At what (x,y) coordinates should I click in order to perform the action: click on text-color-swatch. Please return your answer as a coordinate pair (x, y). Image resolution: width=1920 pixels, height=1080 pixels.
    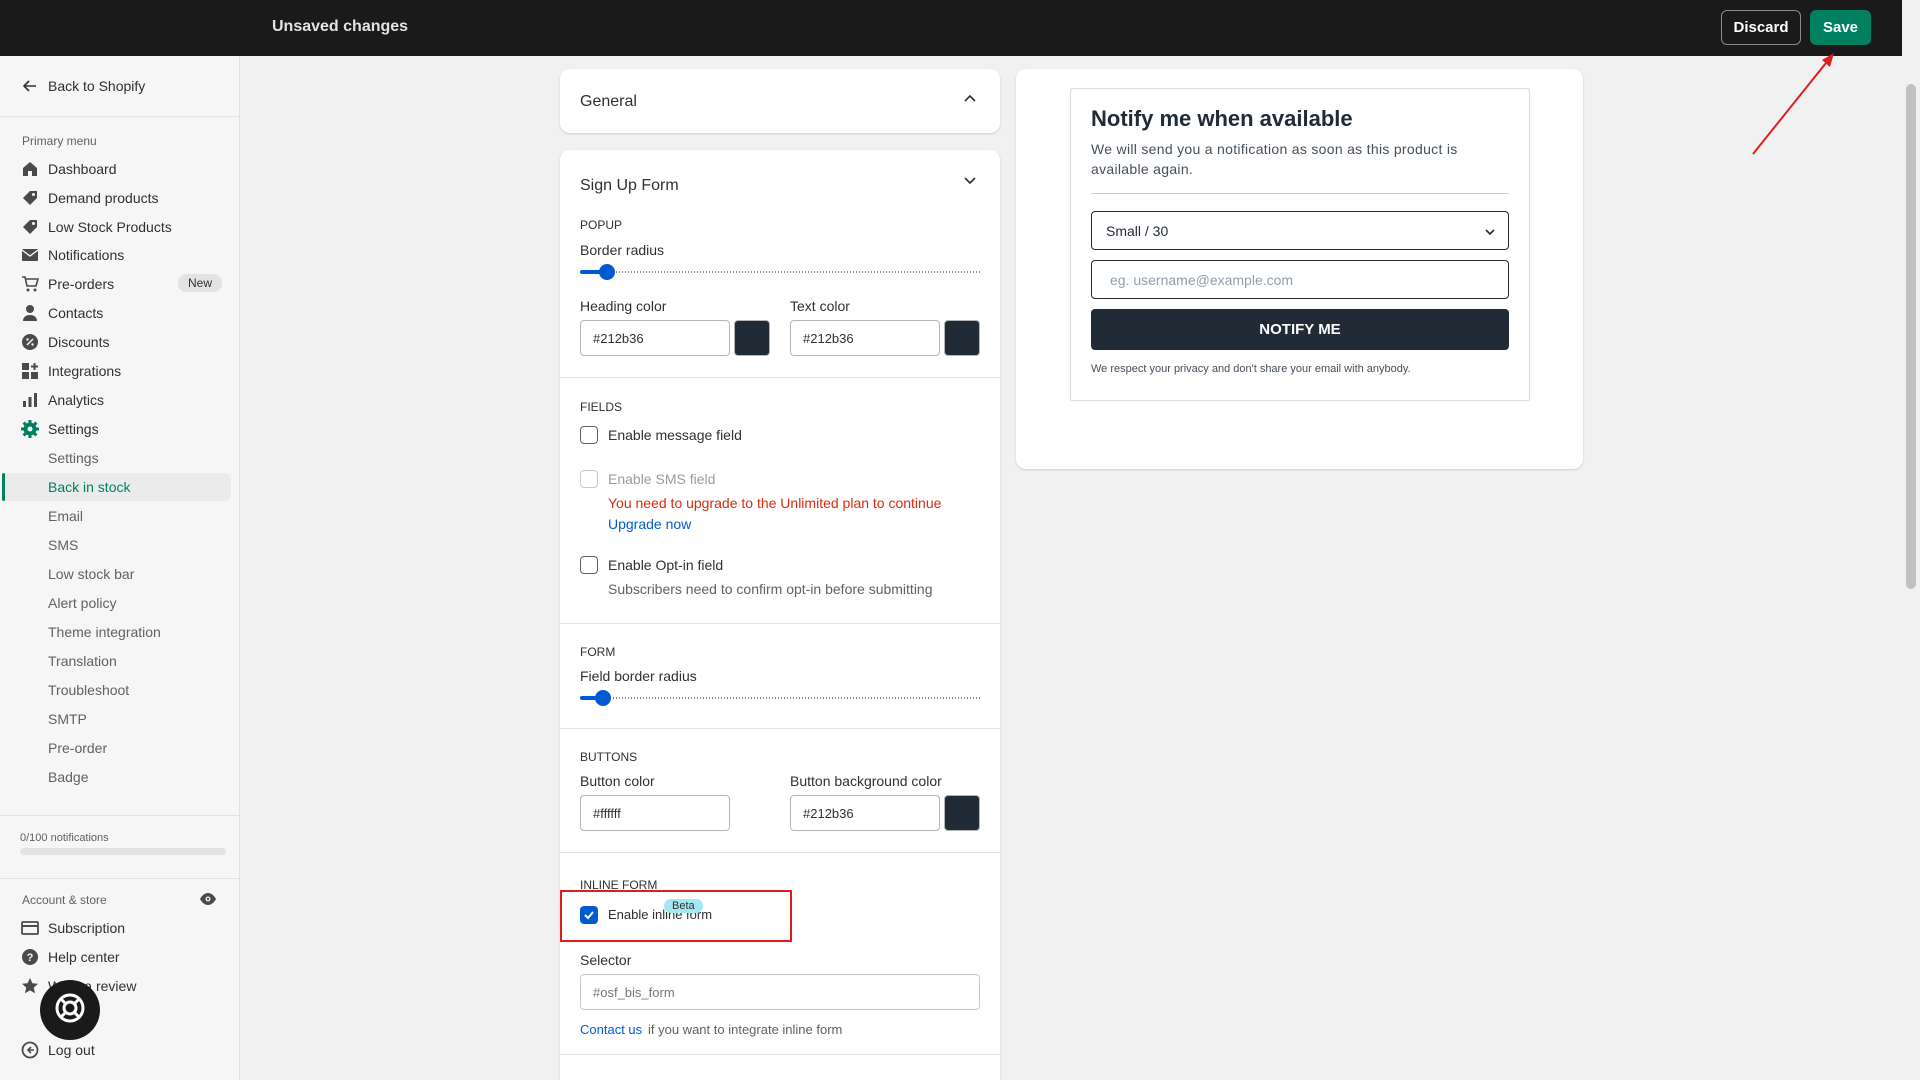
    Looking at the image, I should click on (962, 338).